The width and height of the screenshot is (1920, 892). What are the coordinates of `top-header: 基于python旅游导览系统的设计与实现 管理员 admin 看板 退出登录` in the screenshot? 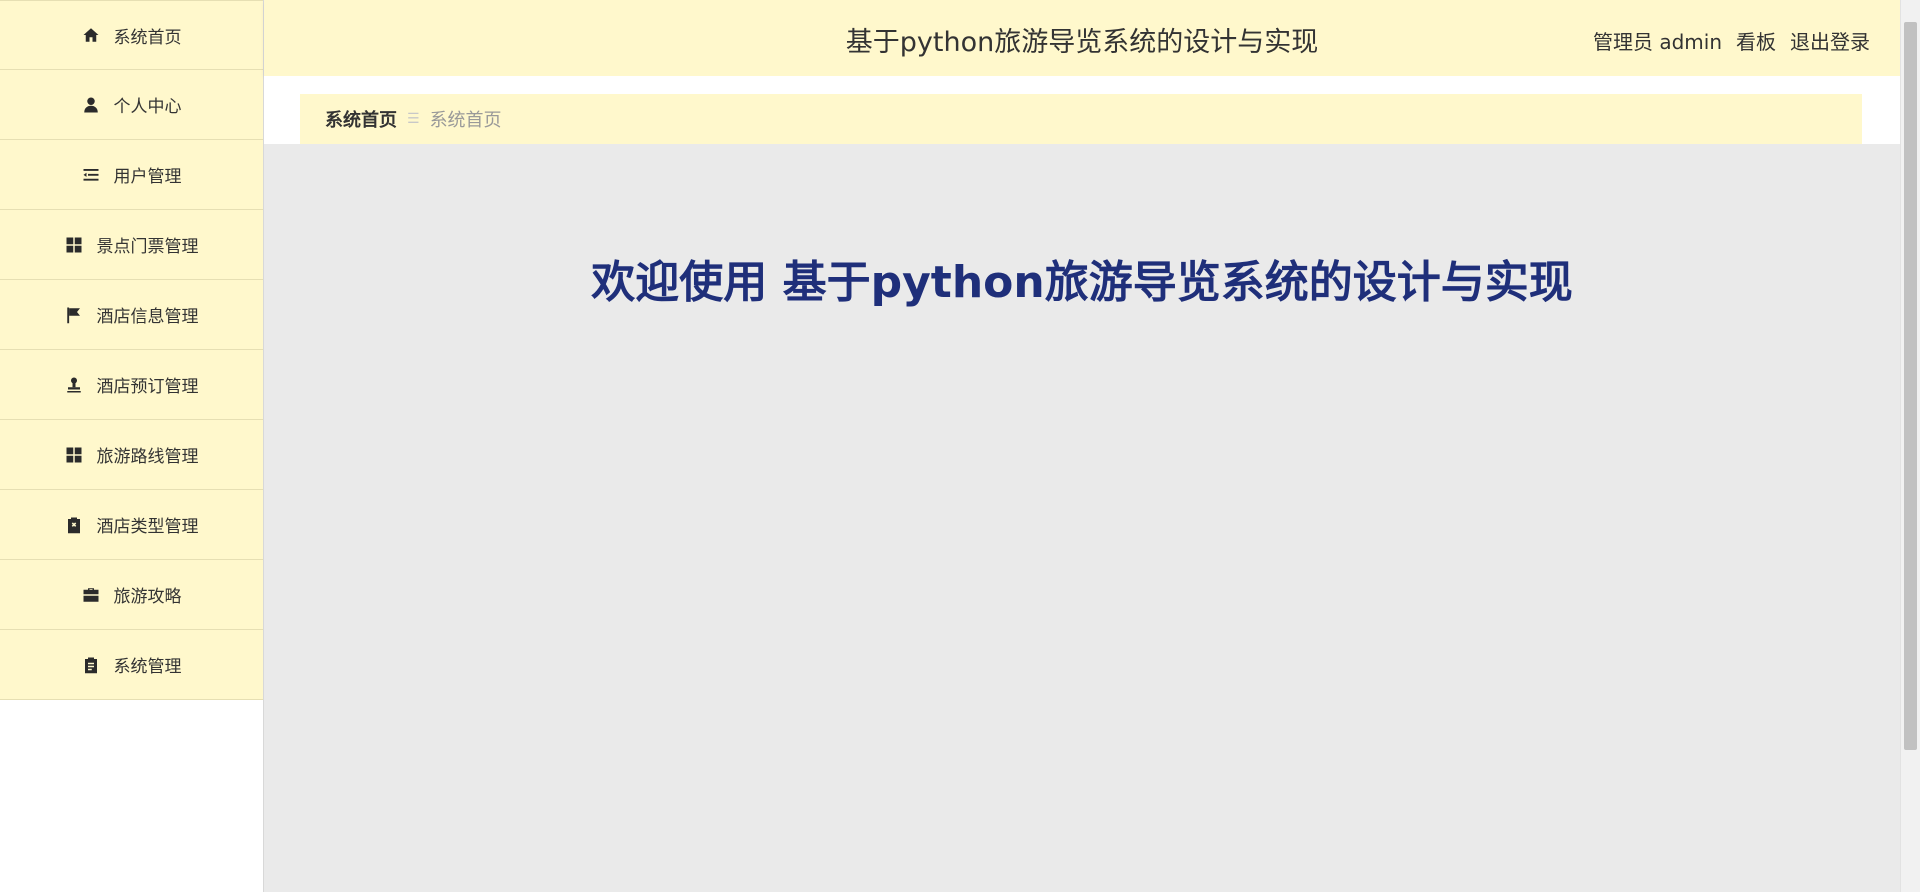 It's located at (1082, 38).